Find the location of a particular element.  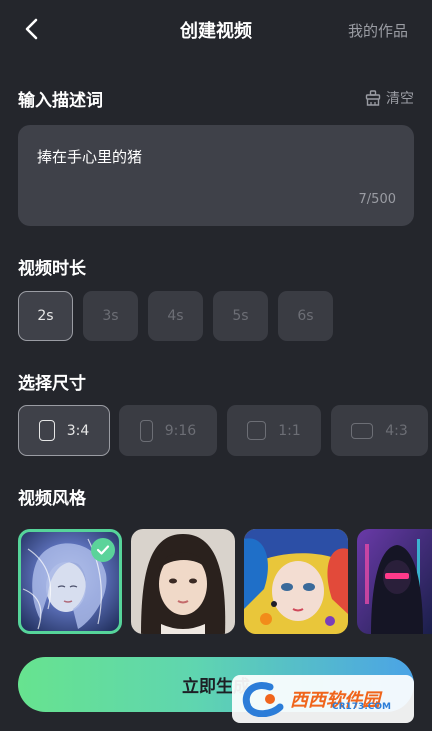

duration-option-2s: 2s is located at coordinates (45, 316).